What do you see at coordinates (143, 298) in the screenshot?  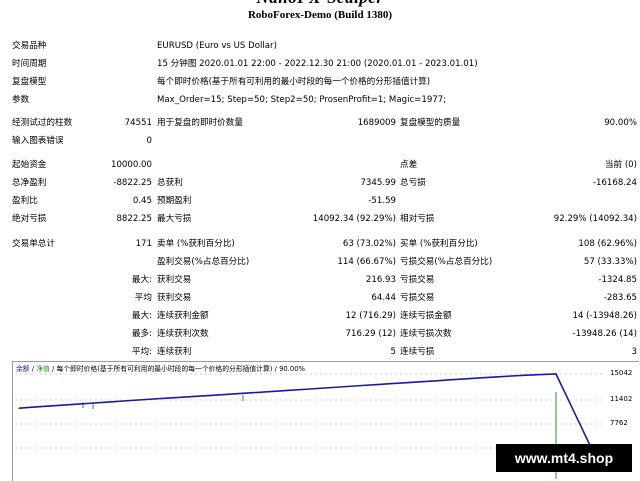 I see `average-label: 平均` at bounding box center [143, 298].